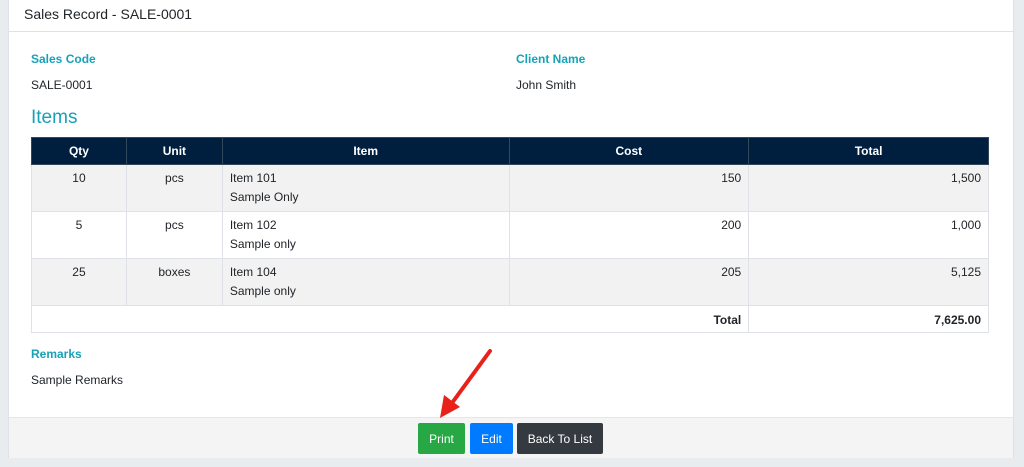 The width and height of the screenshot is (1024, 467). What do you see at coordinates (868, 188) in the screenshot?
I see `total-cell: 1,500` at bounding box center [868, 188].